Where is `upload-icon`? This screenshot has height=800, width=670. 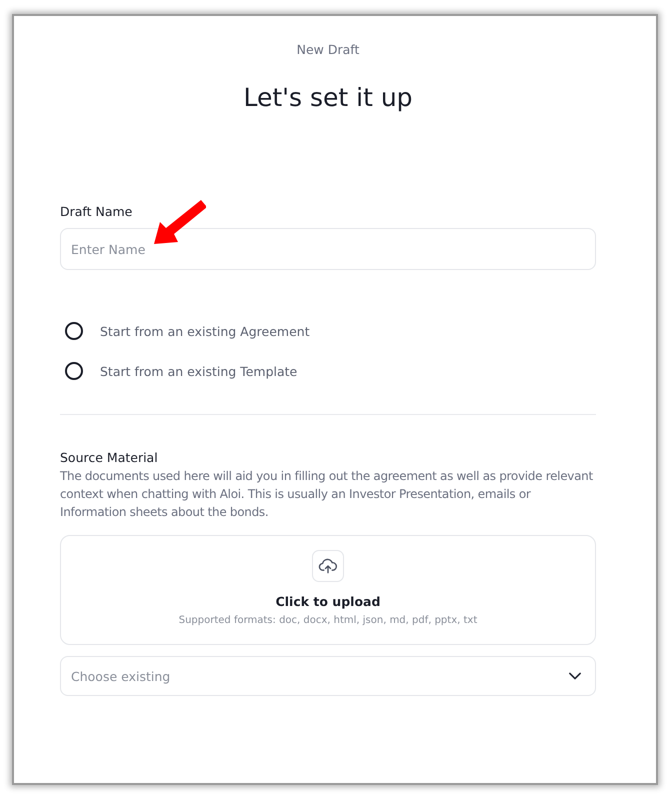
upload-icon is located at coordinates (328, 566).